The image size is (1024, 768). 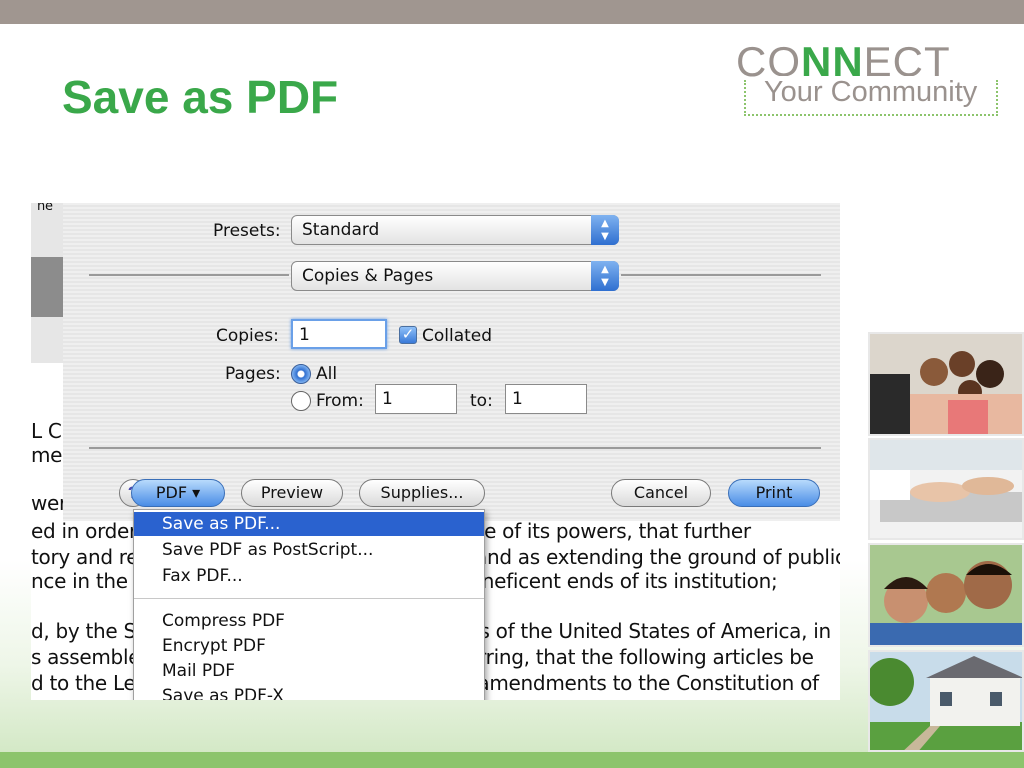 I want to click on all-radio, so click(x=301, y=374).